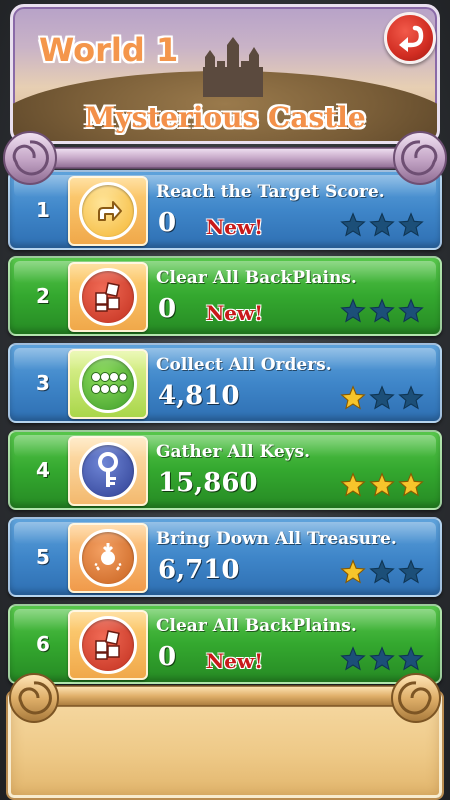  What do you see at coordinates (225, 296) in the screenshot?
I see `level-row-2: 2 Clear All BackPlains. 0 New!` at bounding box center [225, 296].